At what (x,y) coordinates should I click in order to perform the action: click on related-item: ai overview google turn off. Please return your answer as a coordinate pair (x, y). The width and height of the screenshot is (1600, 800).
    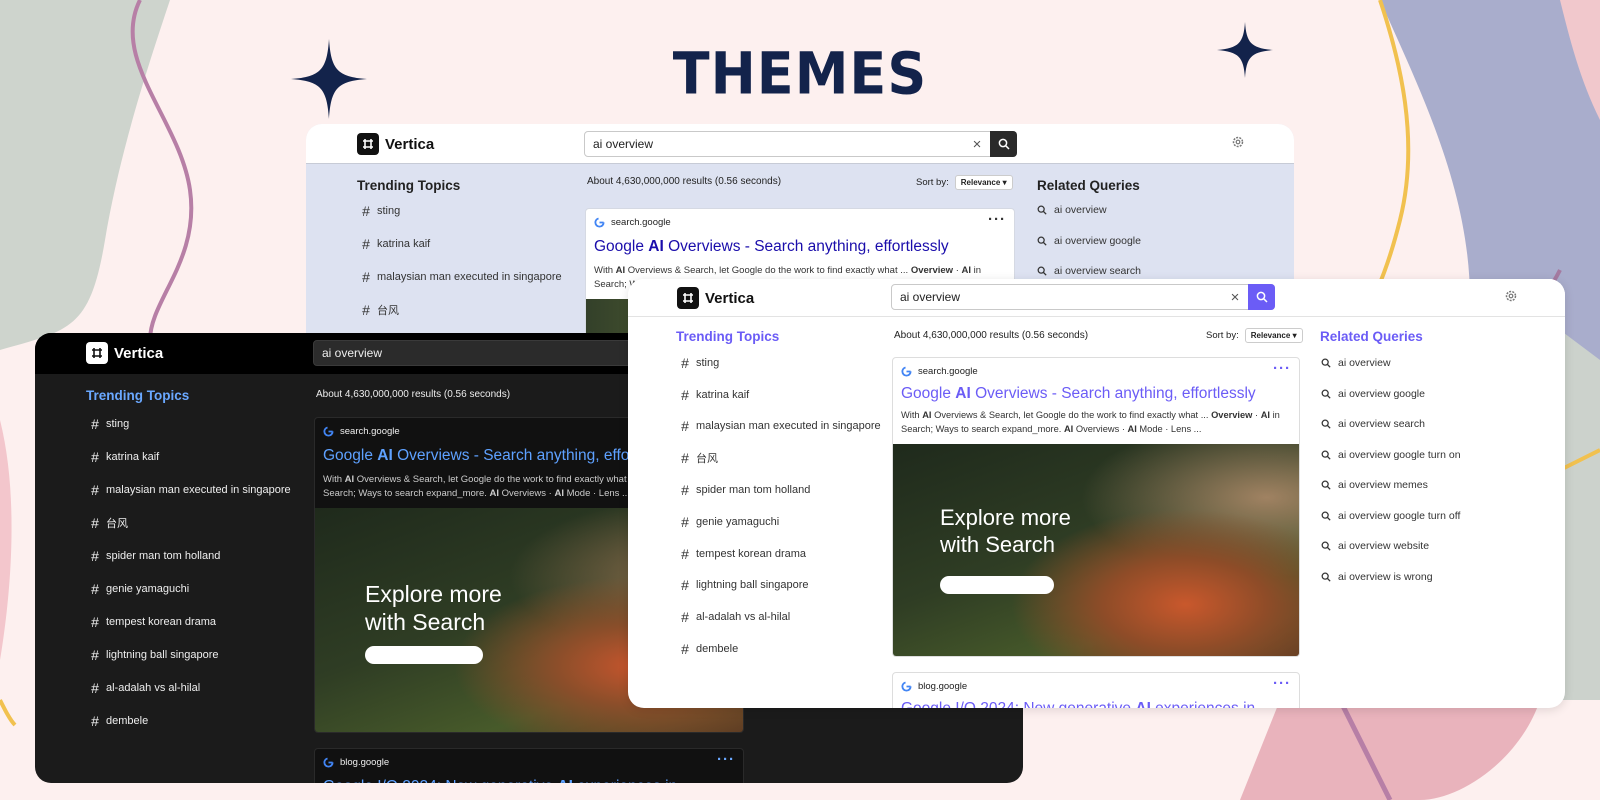
    Looking at the image, I should click on (1391, 516).